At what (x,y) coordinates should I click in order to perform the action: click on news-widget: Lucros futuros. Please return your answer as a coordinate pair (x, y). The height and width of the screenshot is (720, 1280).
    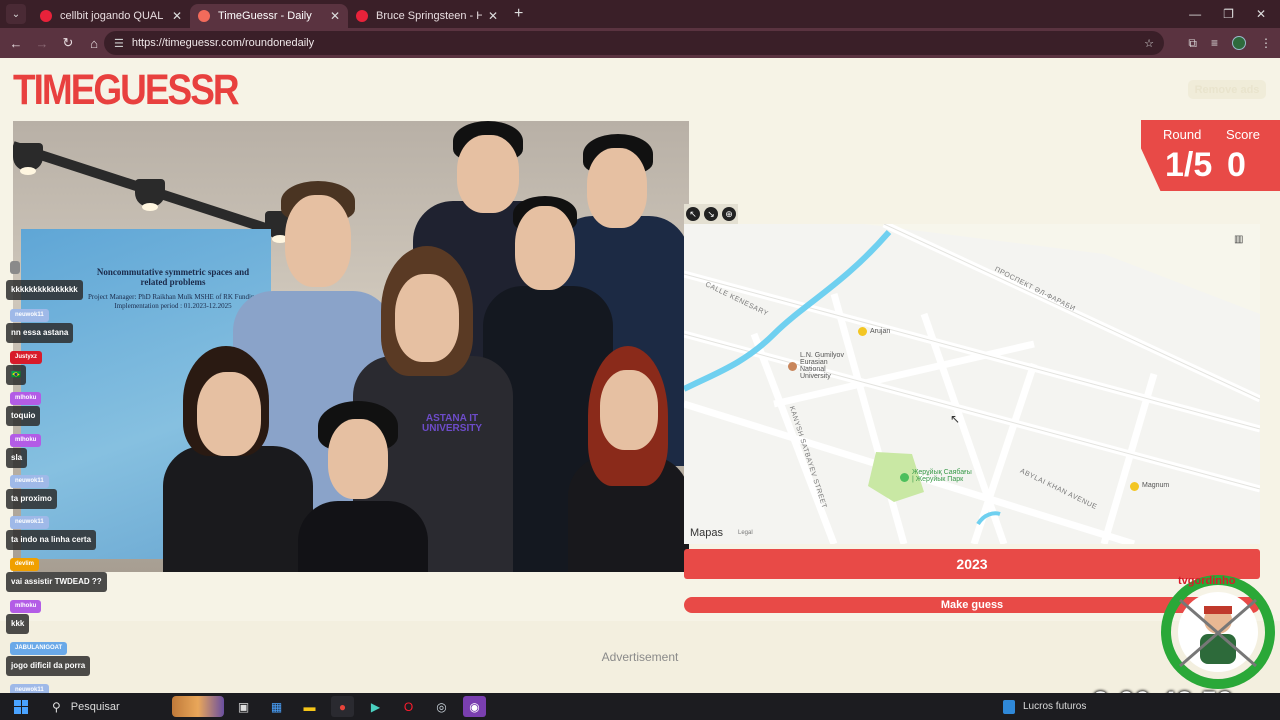
    Looking at the image, I should click on (1044, 706).